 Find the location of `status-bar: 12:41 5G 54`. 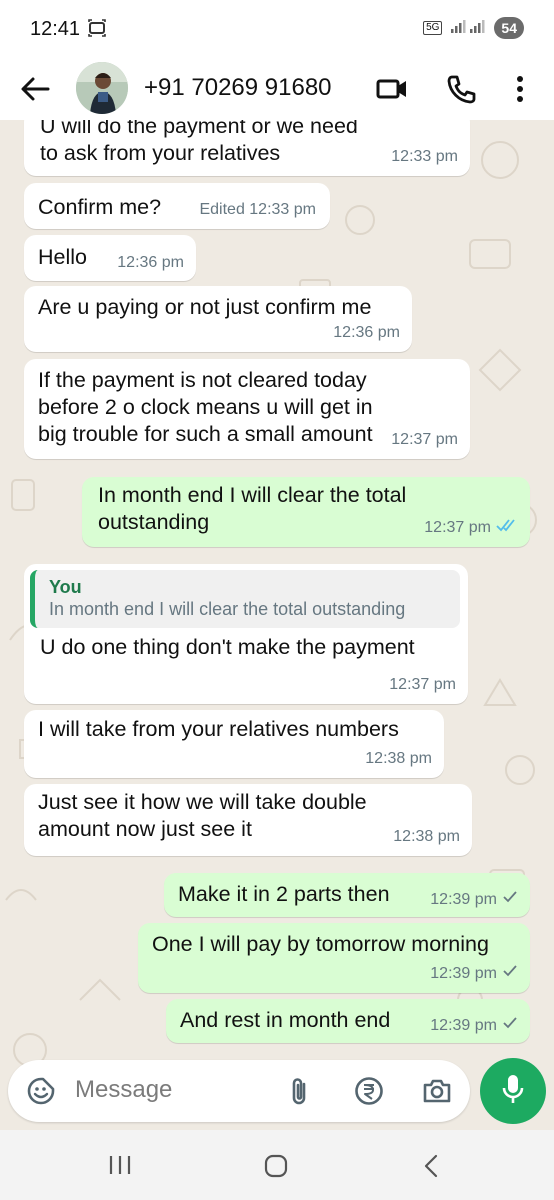

status-bar: 12:41 5G 54 is located at coordinates (277, 29).